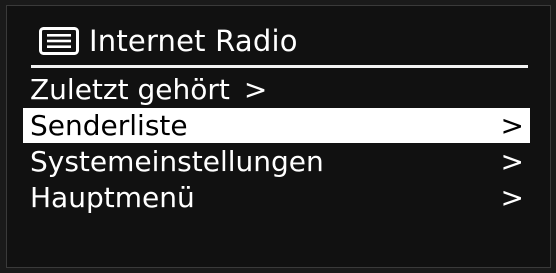 The height and width of the screenshot is (273, 556). I want to click on list-menu-icon, so click(59, 41).